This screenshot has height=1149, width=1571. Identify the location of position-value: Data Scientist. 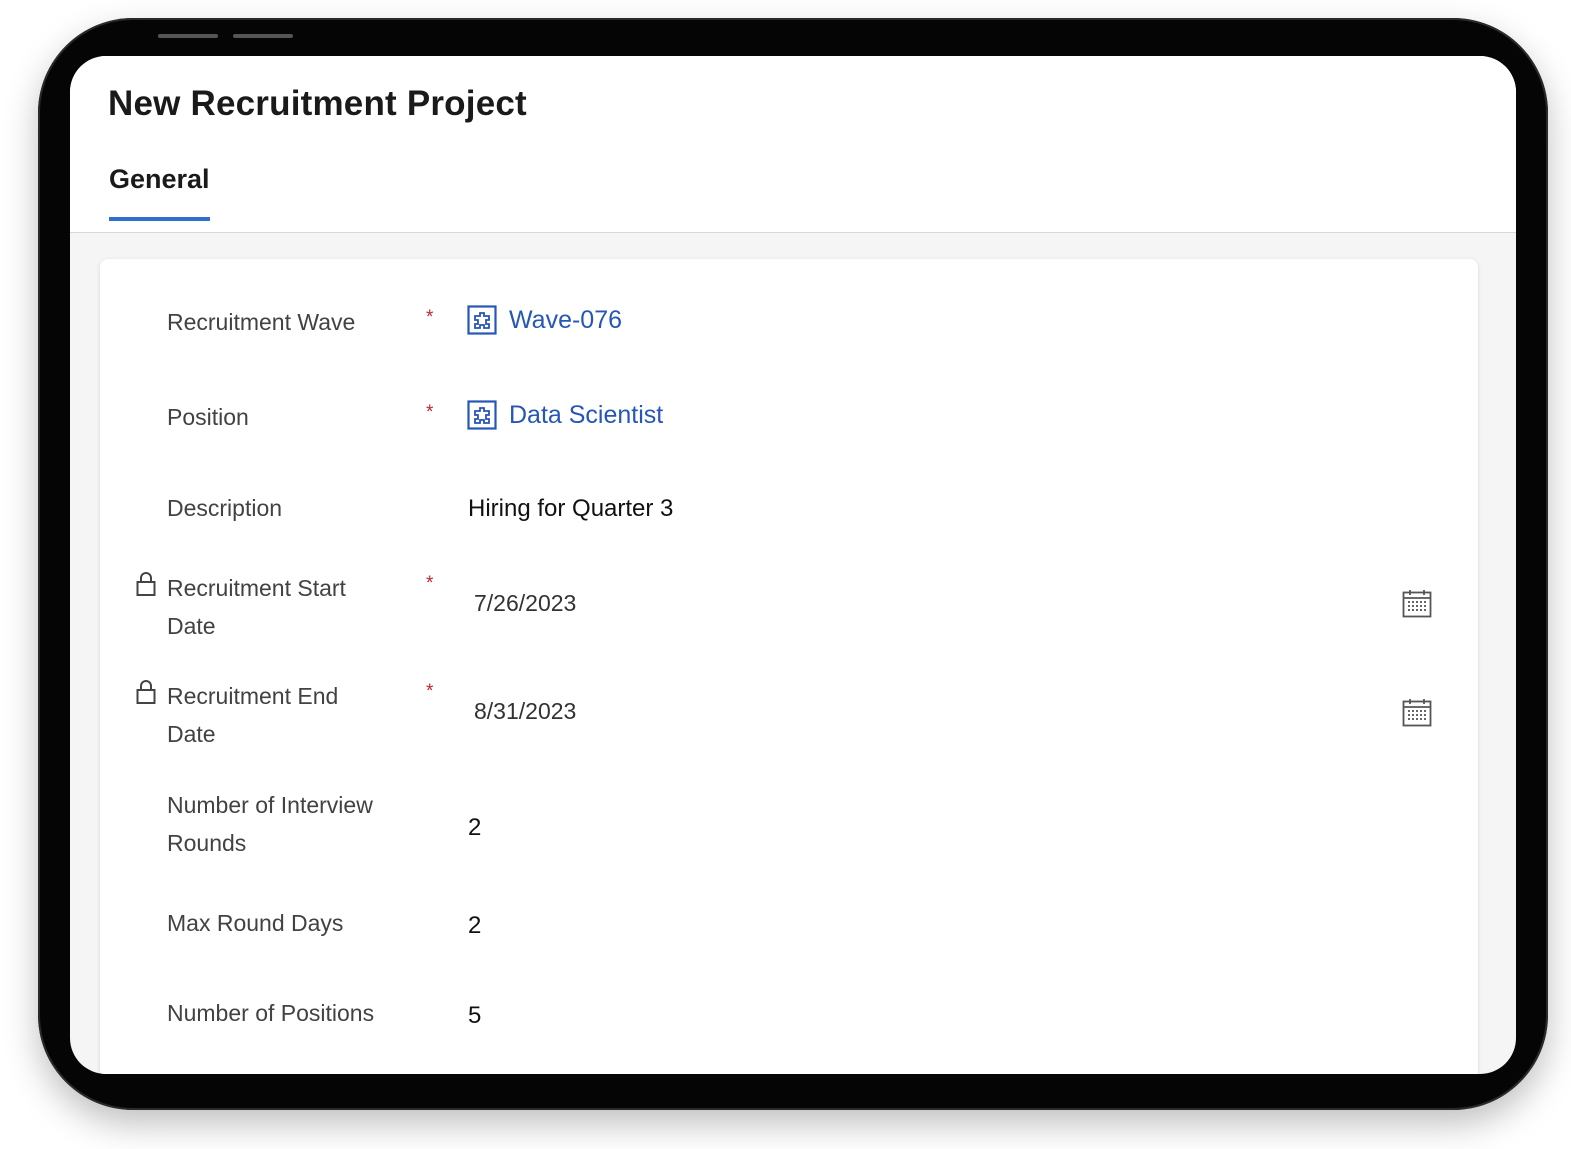
(586, 415).